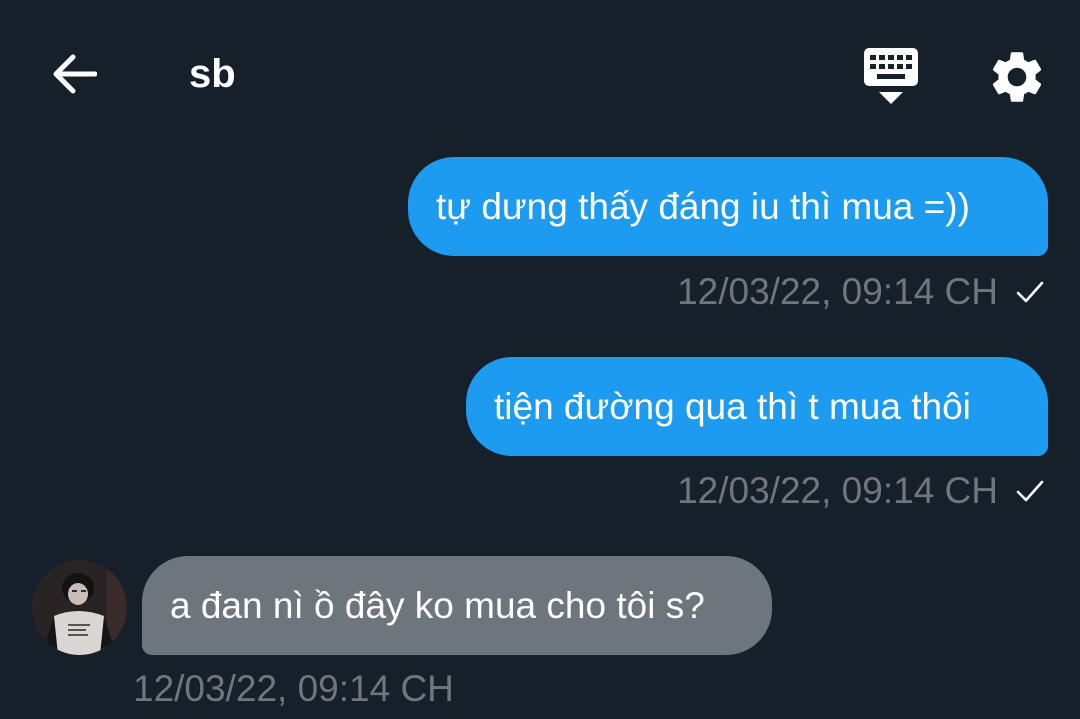 Image resolution: width=1080 pixels, height=719 pixels. I want to click on message-text: tự dưng thấy đáng iu thì mua =)), so click(703, 206).